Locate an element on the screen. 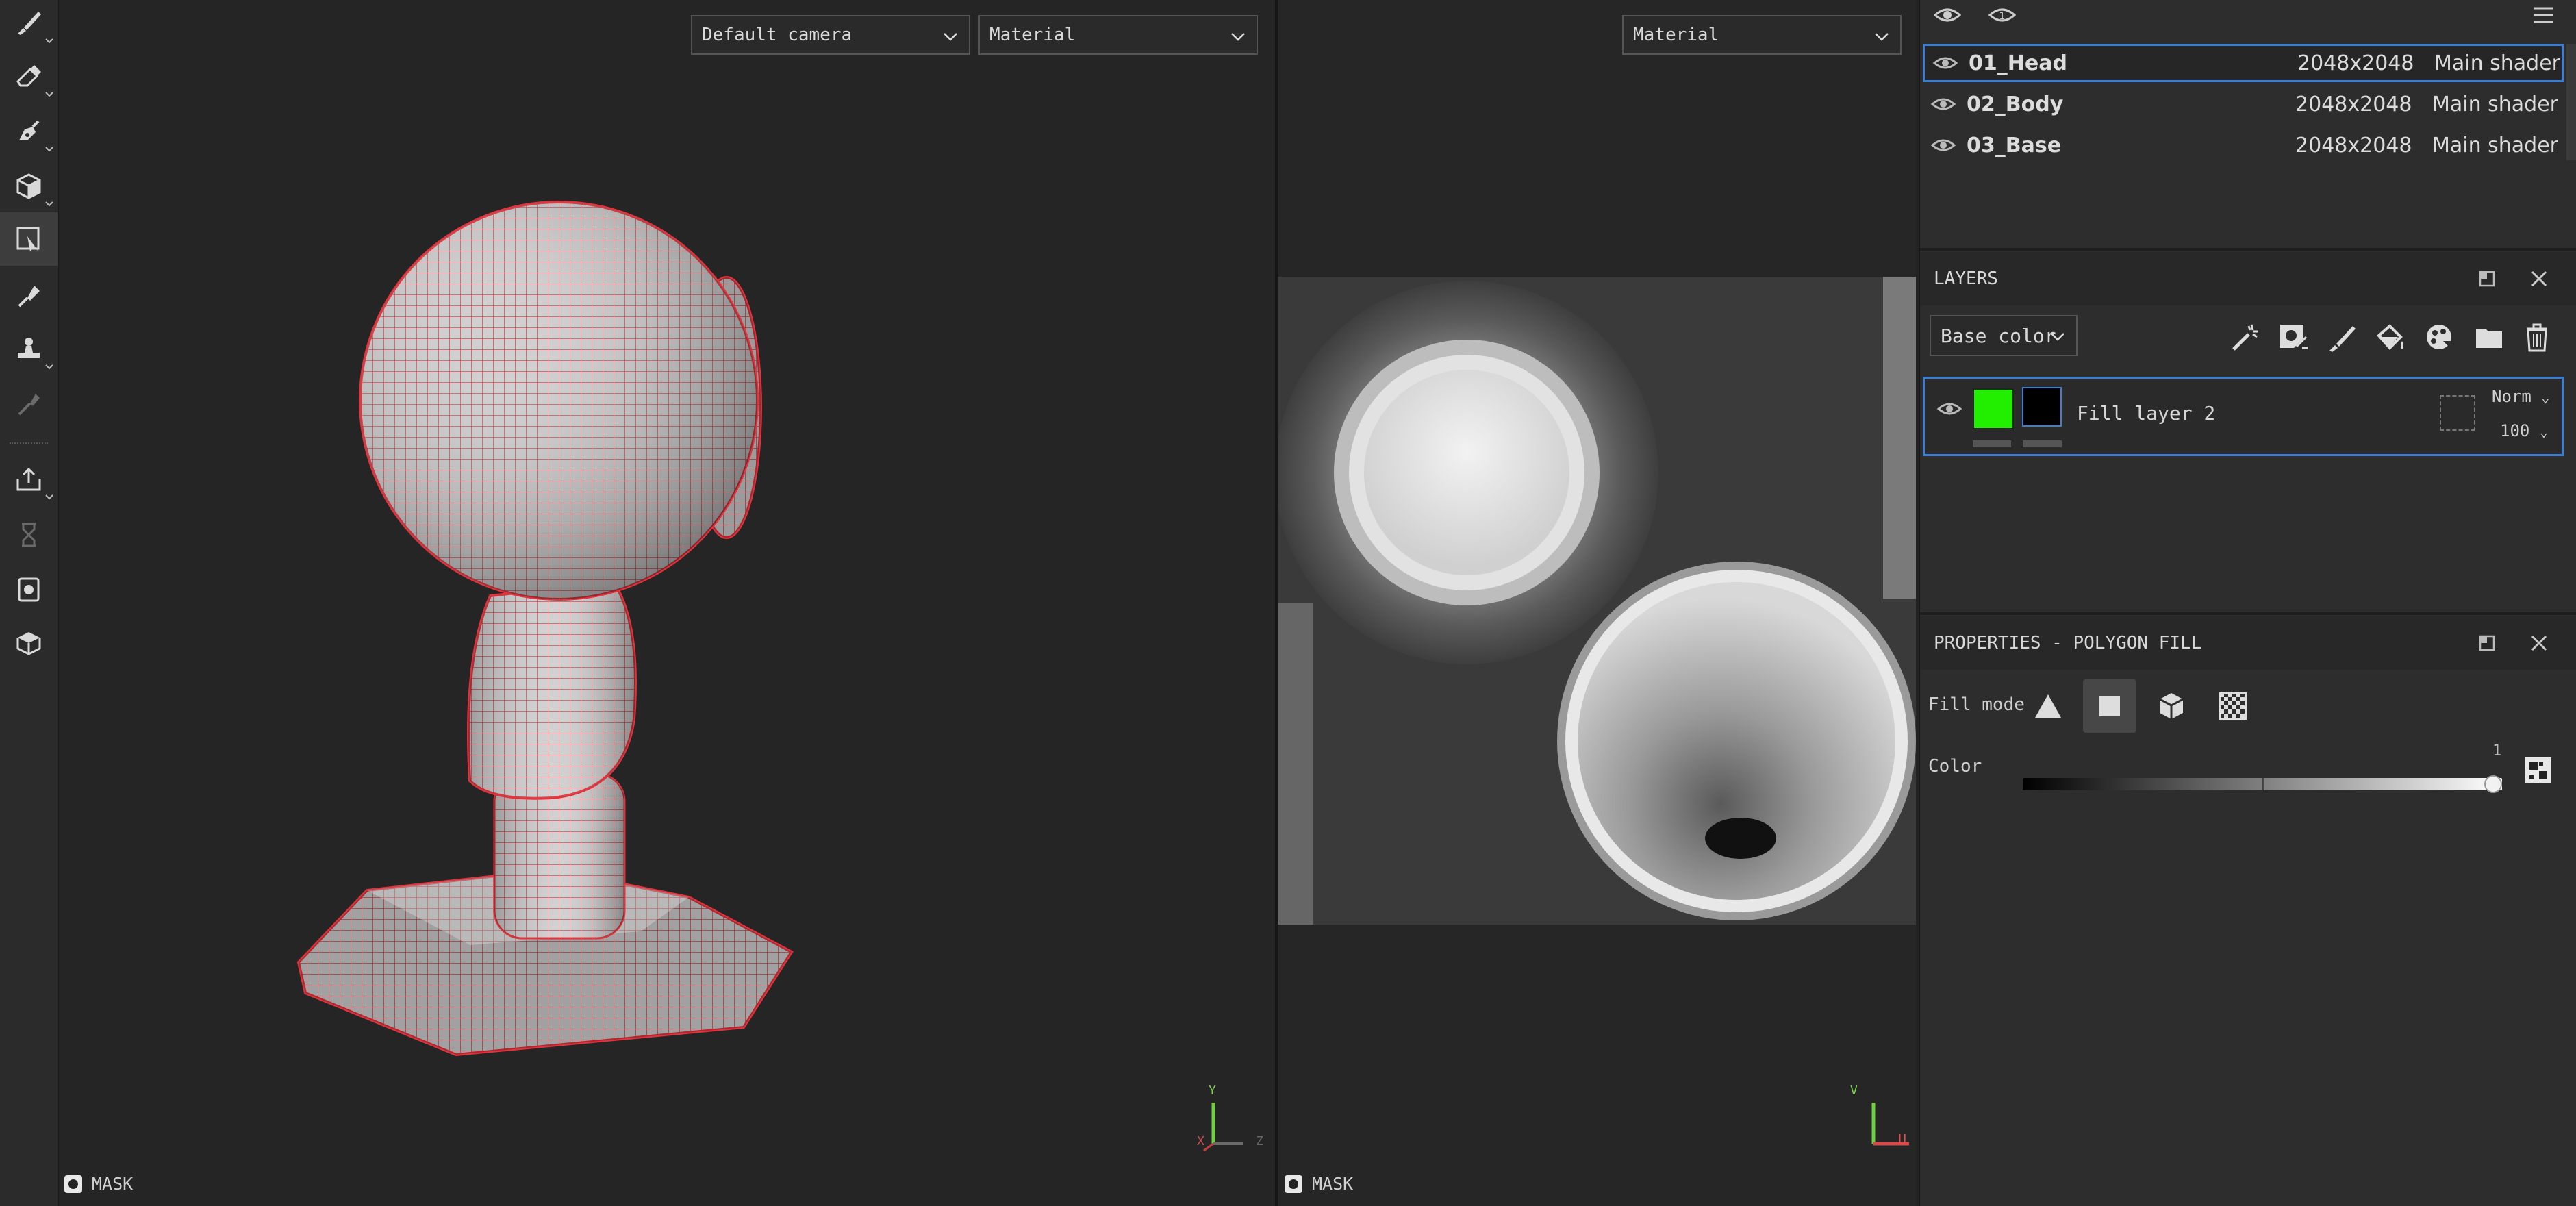  channel-dropdown-label: Base color is located at coordinates (1999, 335).